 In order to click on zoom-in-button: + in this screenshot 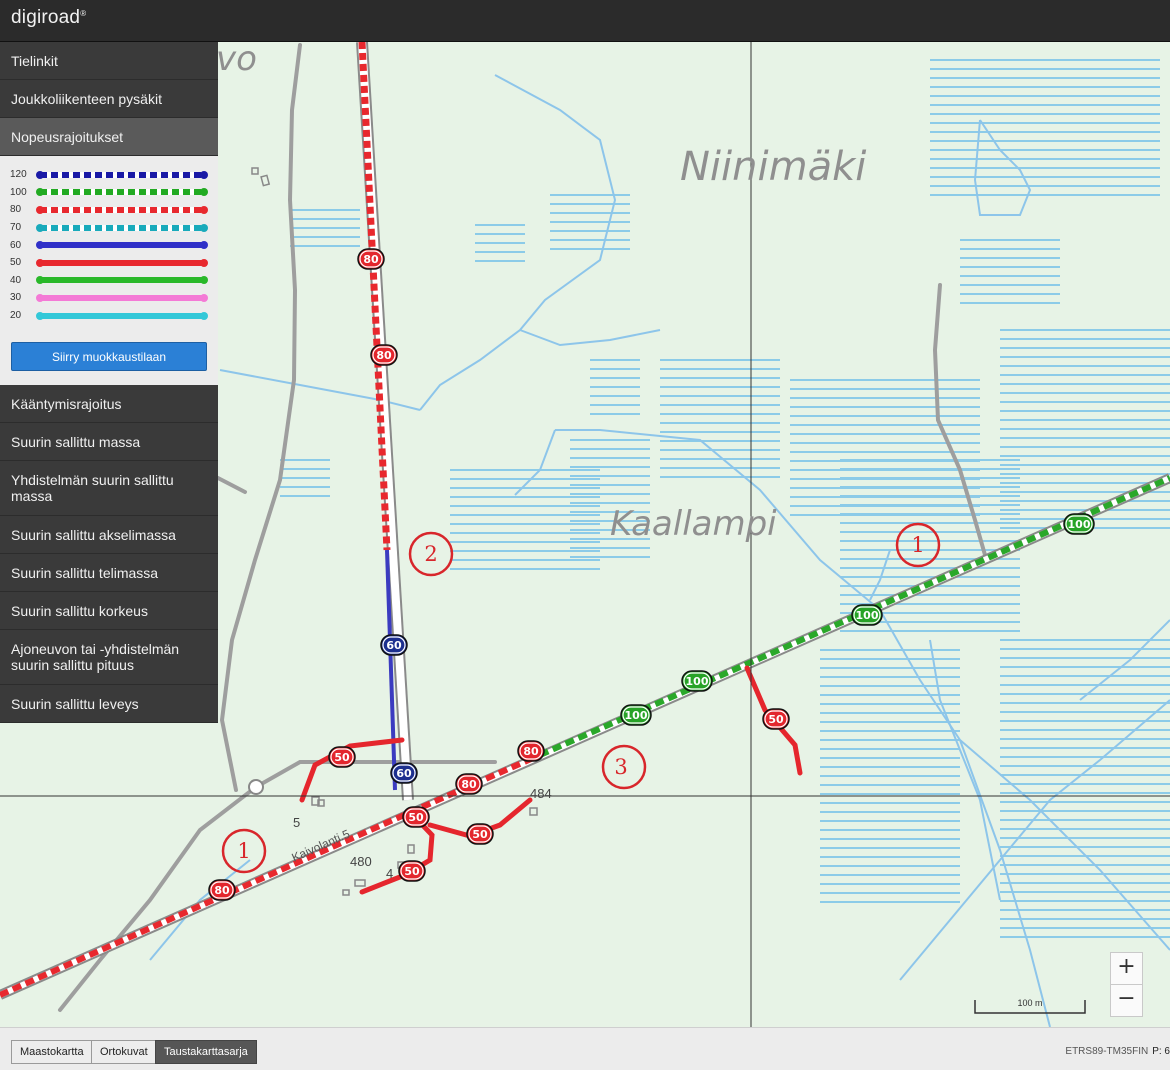, I will do `click(1126, 968)`.